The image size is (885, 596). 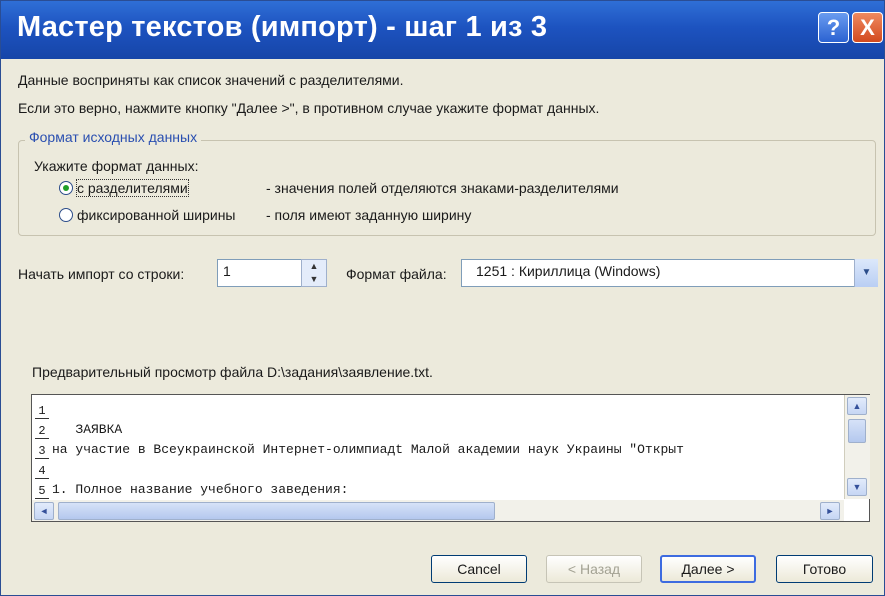 What do you see at coordinates (113, 137) in the screenshot?
I see `format-groupbox-title: Формат исходных данных` at bounding box center [113, 137].